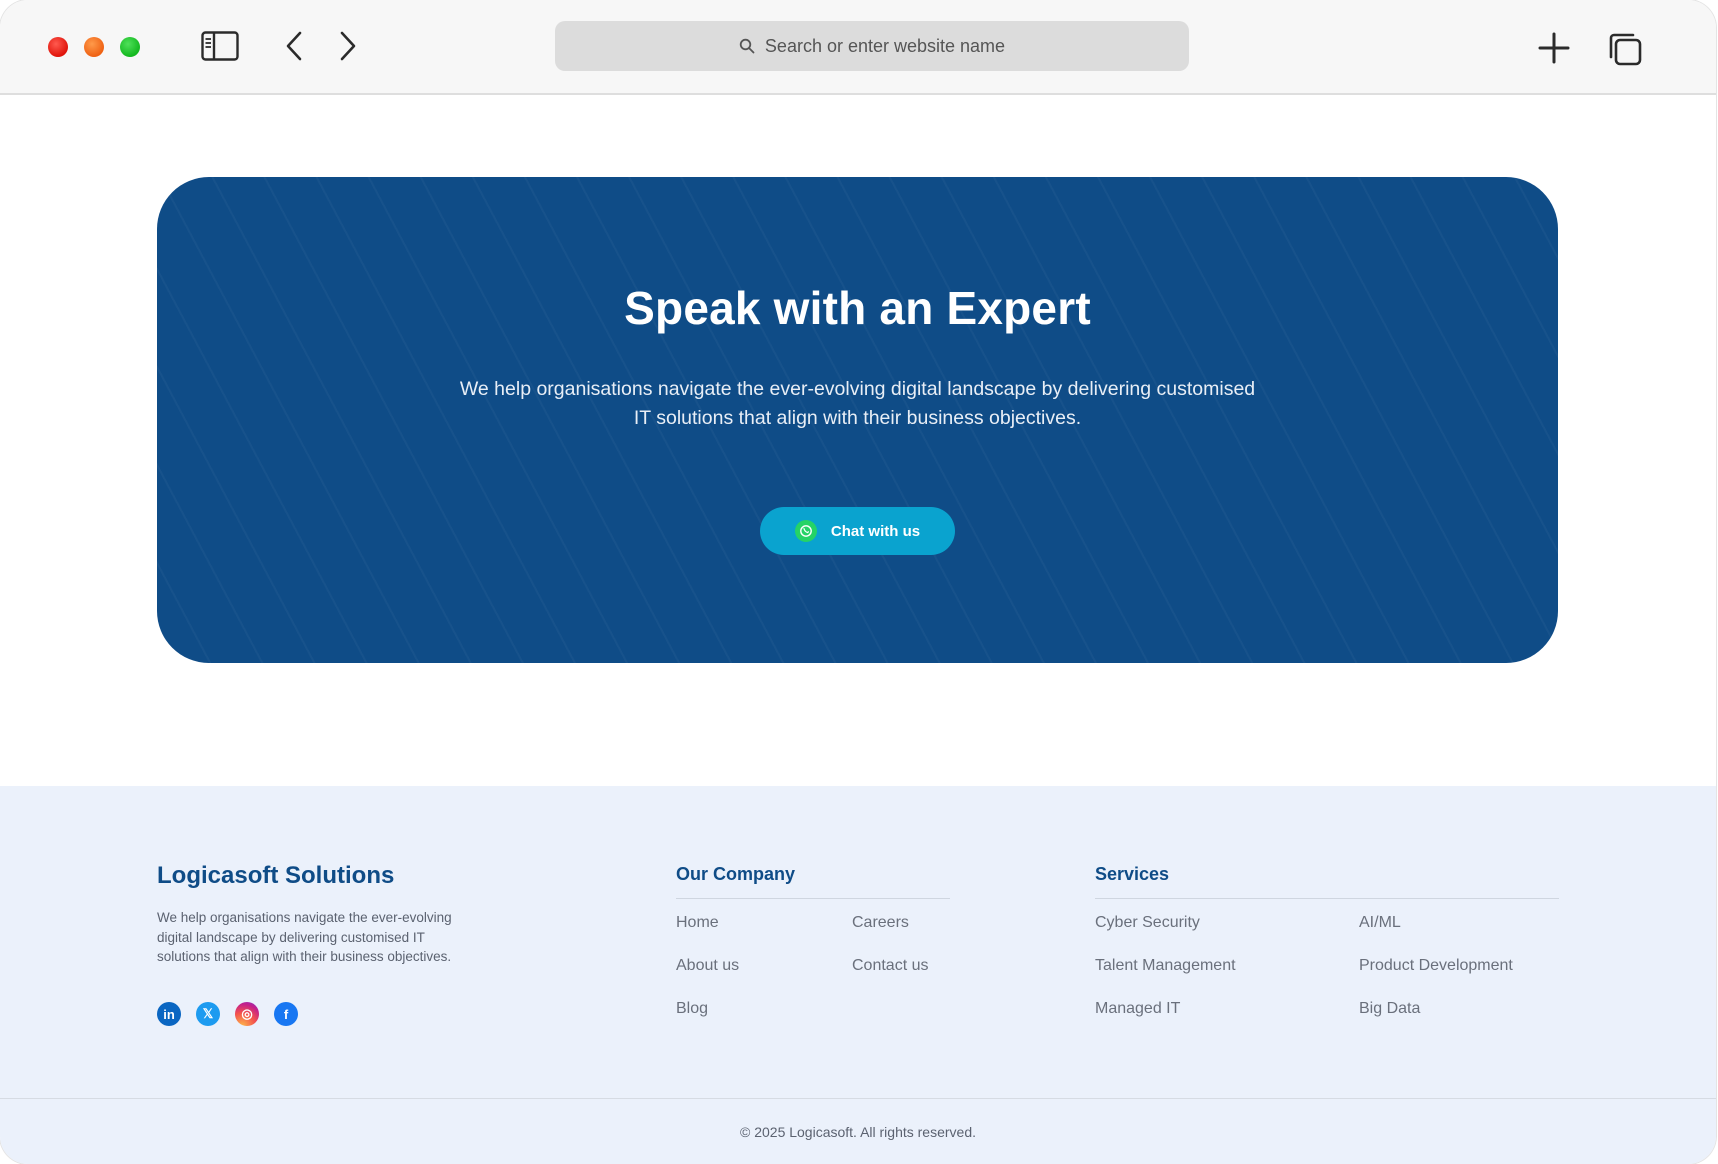  I want to click on minimize-window-button, so click(94, 47).